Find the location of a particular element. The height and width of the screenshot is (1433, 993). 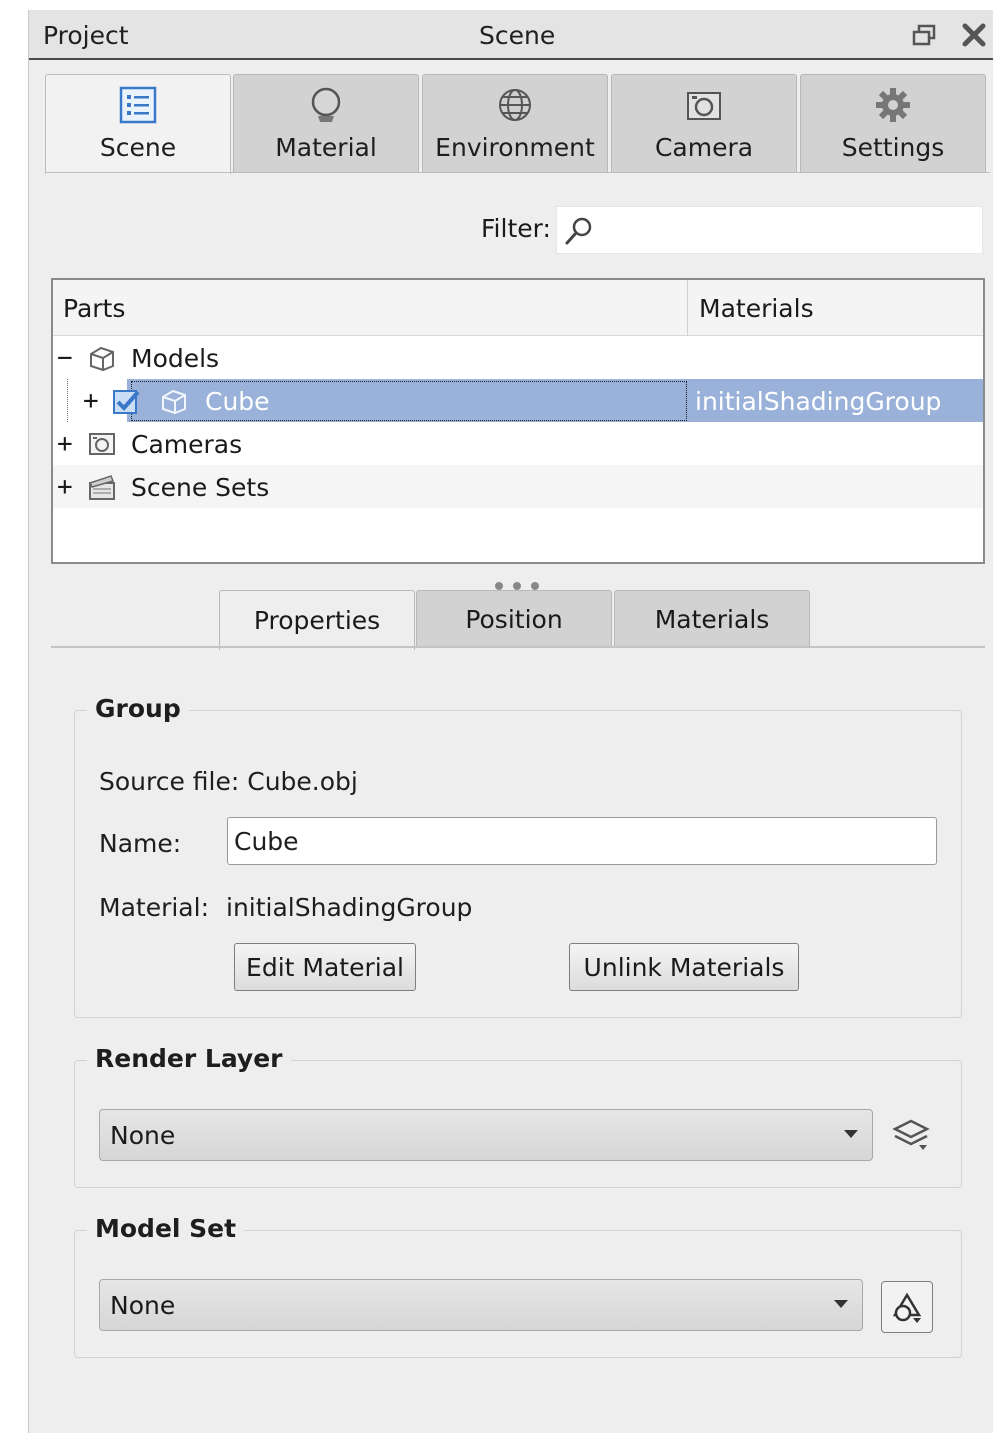

filter-label: Filter: is located at coordinates (516, 228).